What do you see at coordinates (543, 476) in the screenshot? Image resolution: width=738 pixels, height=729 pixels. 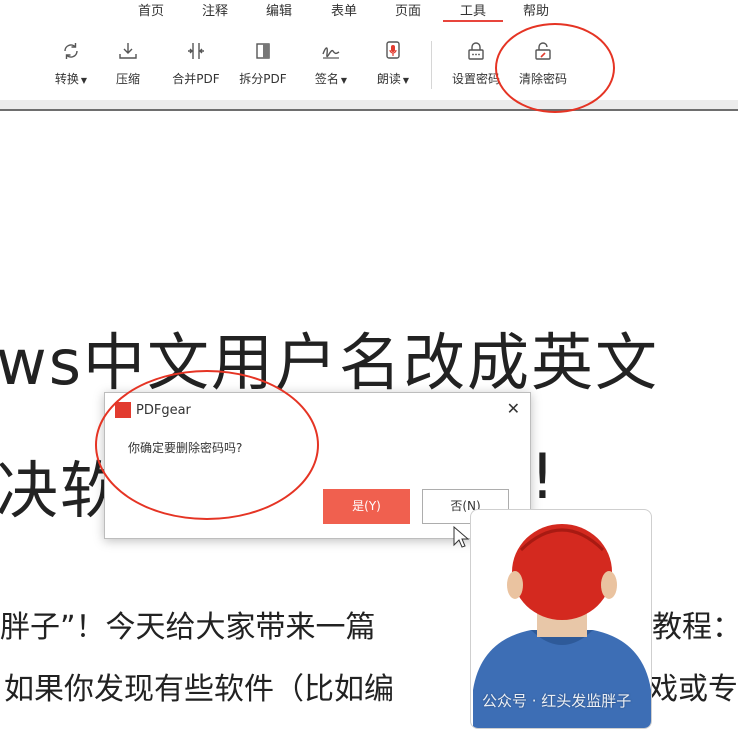 I see `doc-heading-line2-right: !` at bounding box center [543, 476].